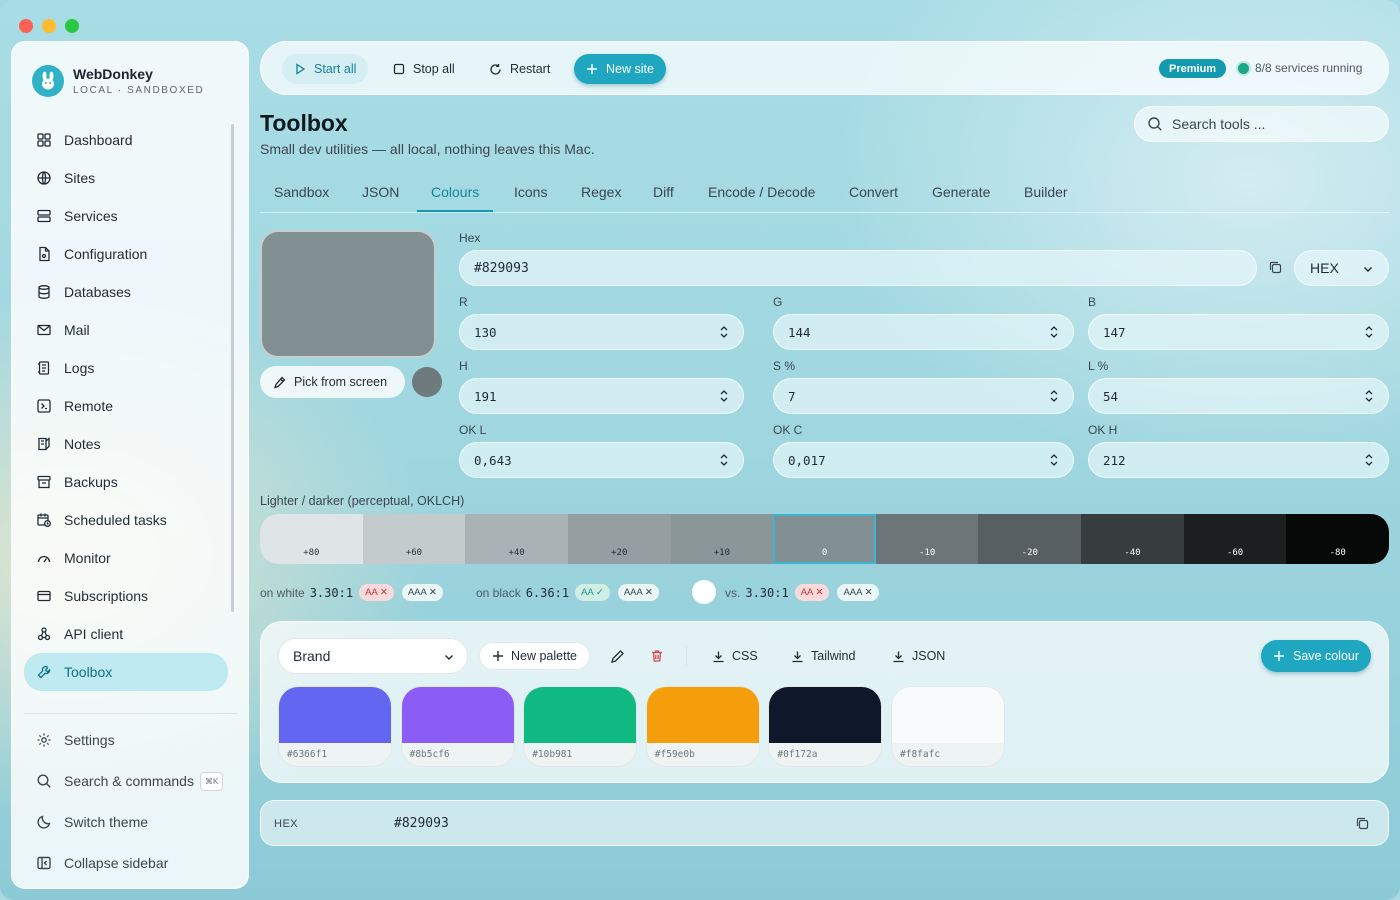 Image resolution: width=1400 pixels, height=900 pixels. I want to click on new-site-button: New site, so click(620, 69).